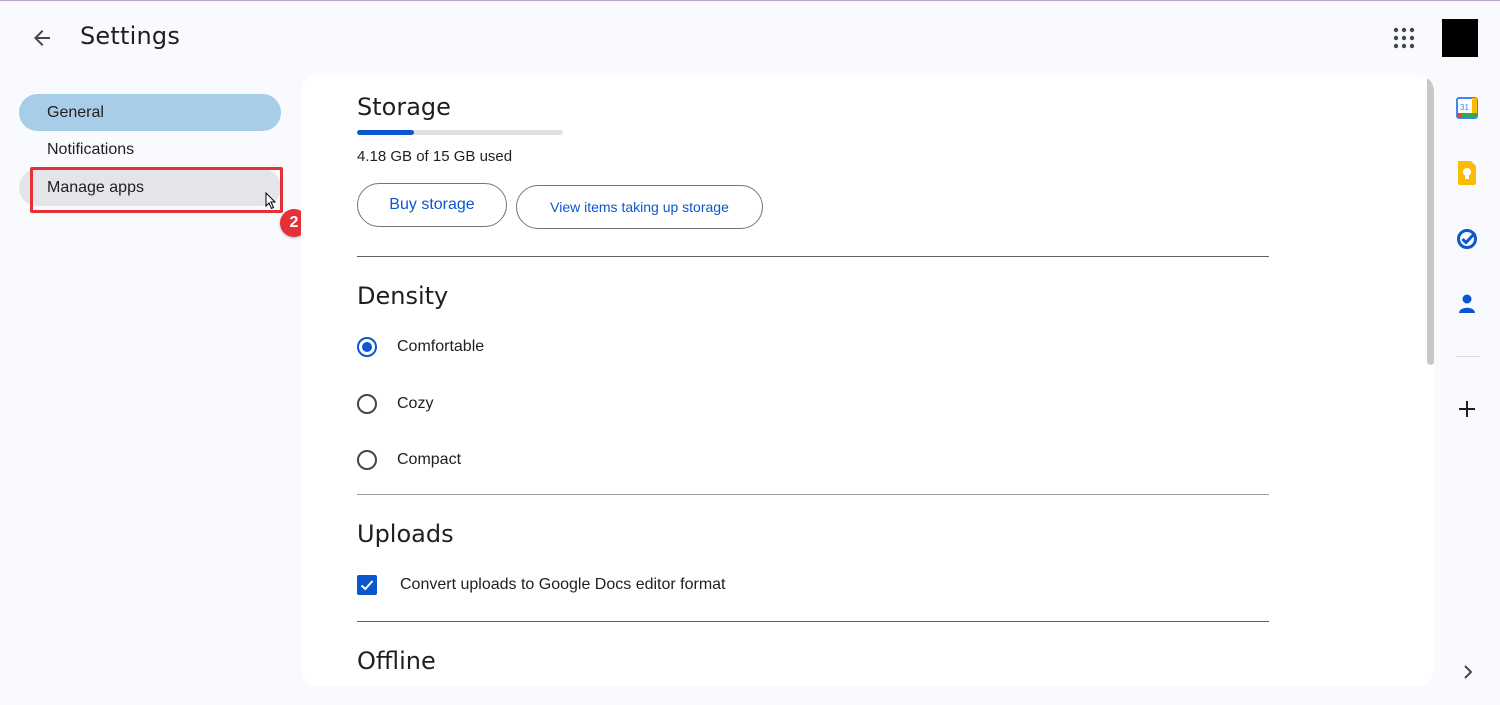  What do you see at coordinates (441, 346) in the screenshot?
I see `radio-label: Comfortable` at bounding box center [441, 346].